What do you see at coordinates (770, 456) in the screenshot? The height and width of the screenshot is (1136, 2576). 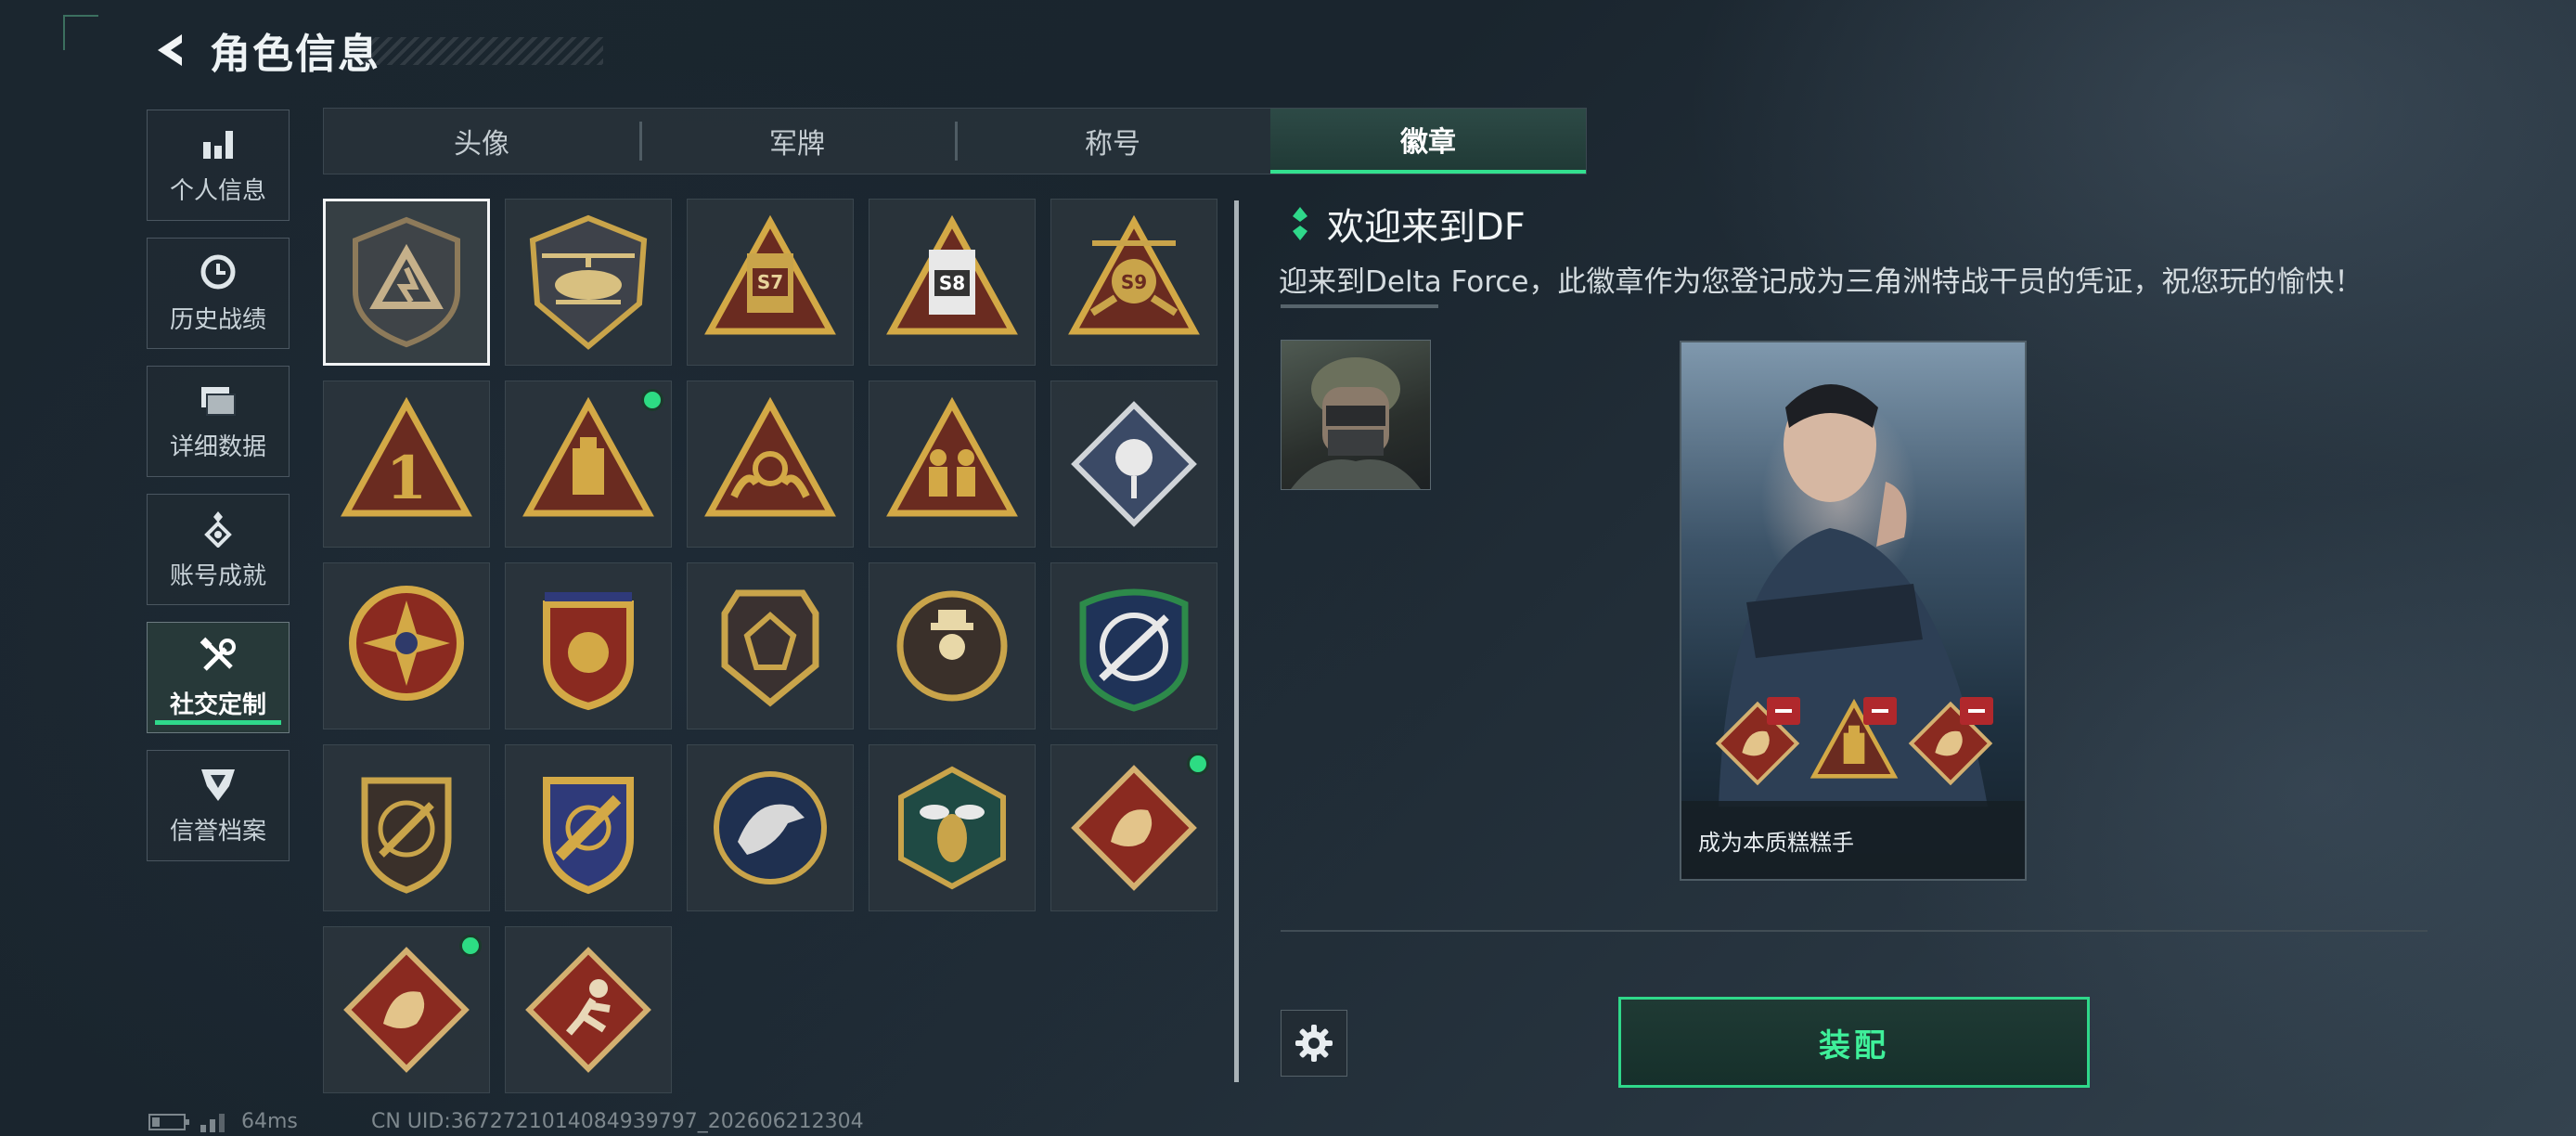 I see `hands-badge-icon` at bounding box center [770, 456].